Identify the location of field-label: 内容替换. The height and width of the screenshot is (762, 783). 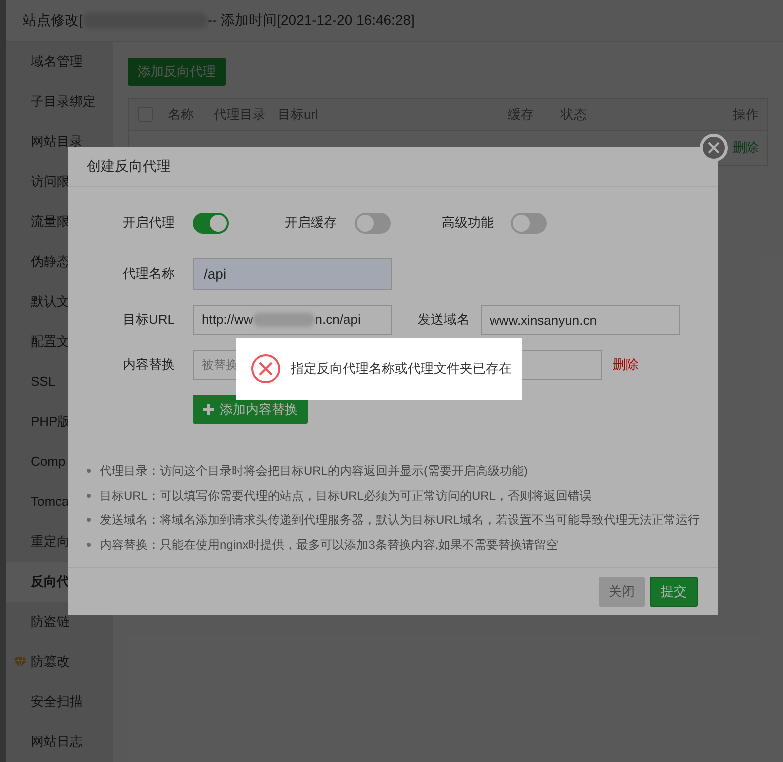
(149, 365).